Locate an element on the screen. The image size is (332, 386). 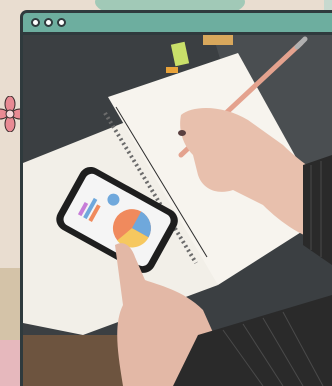
window-close-button is located at coordinates (35, 22).